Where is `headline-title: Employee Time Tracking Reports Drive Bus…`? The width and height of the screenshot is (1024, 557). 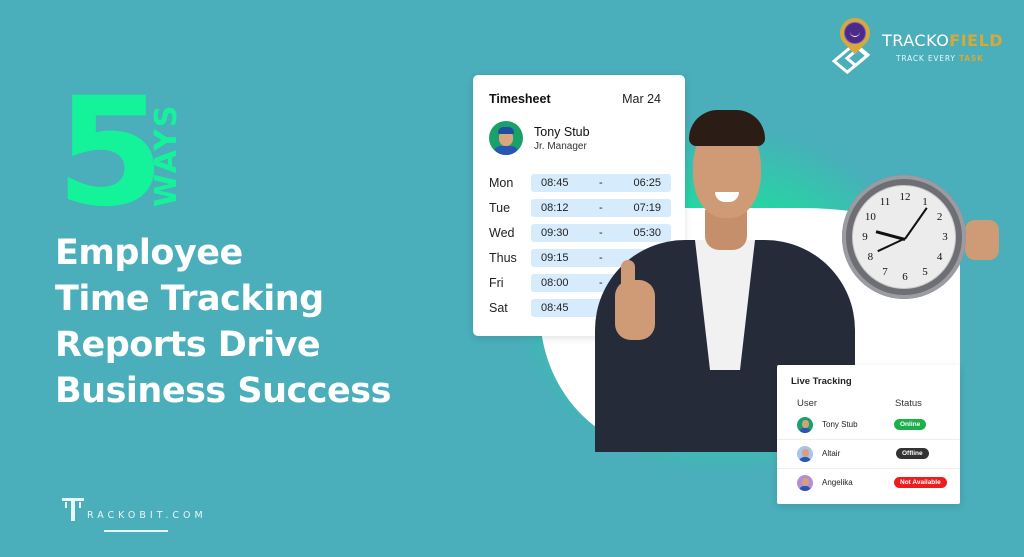
headline-title: Employee Time Tracking Reports Drive Bus… is located at coordinates (223, 322).